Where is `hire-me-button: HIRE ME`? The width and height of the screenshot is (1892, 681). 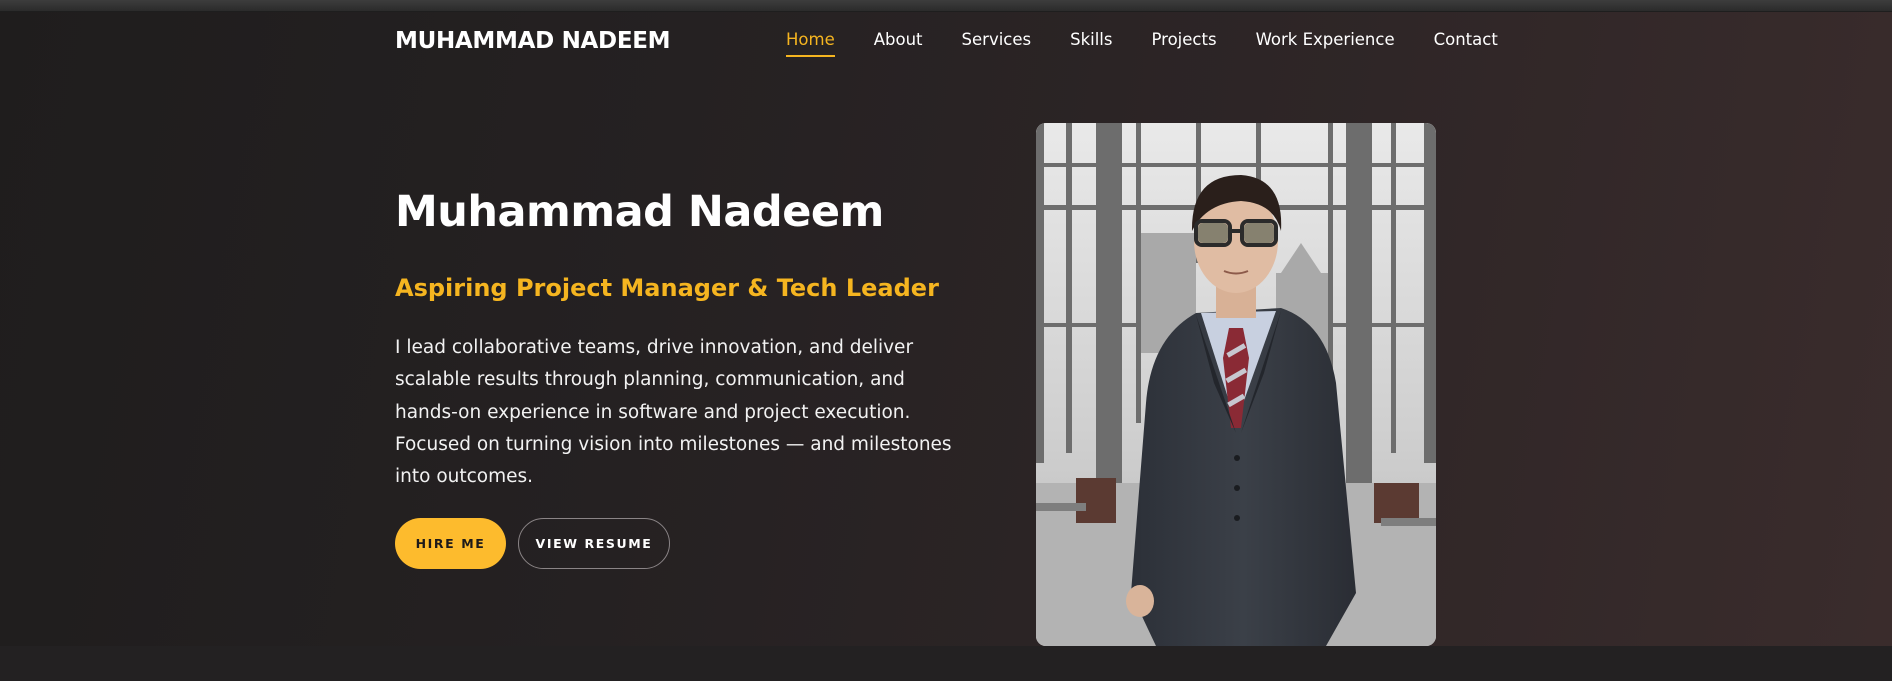
hire-me-button: HIRE ME is located at coordinates (450, 543).